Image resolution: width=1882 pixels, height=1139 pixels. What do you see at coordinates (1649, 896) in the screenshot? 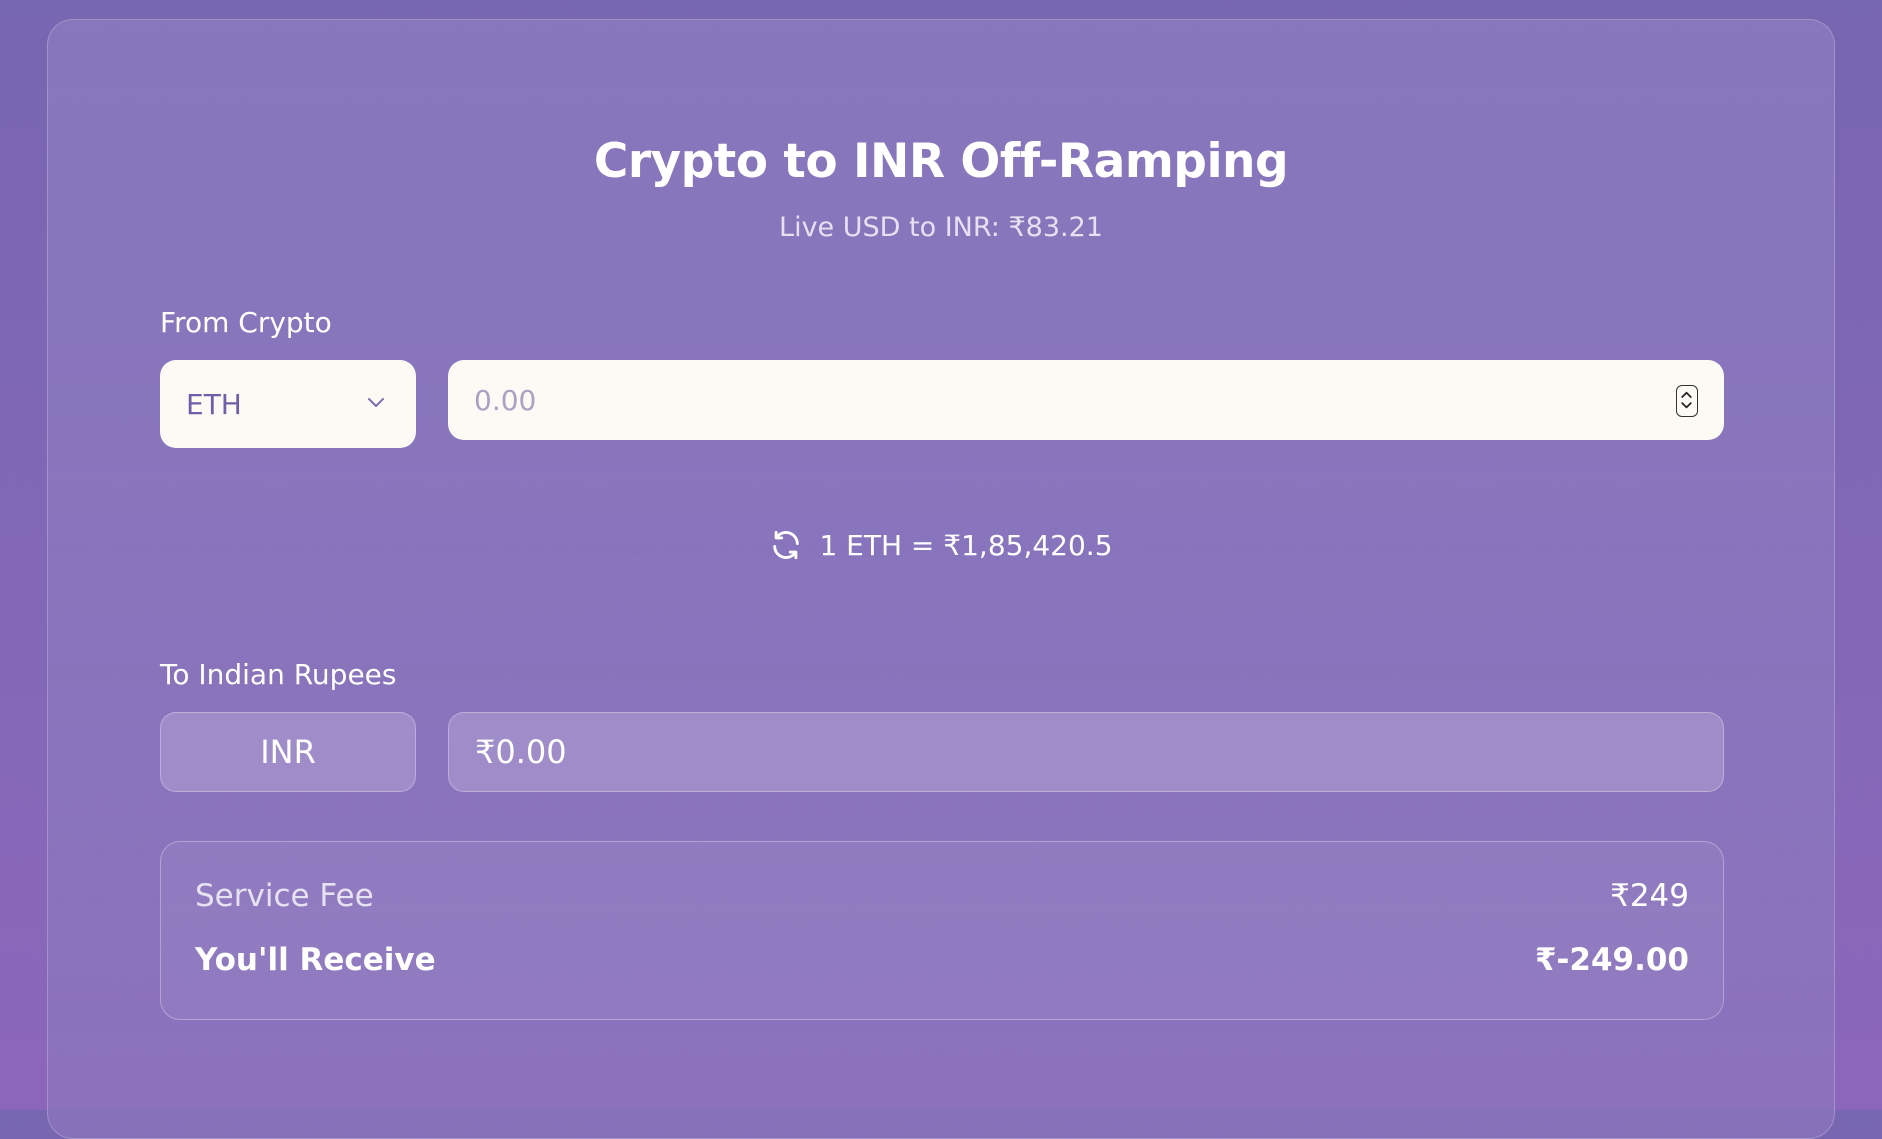
I see `service-fee-value: ₹249` at bounding box center [1649, 896].